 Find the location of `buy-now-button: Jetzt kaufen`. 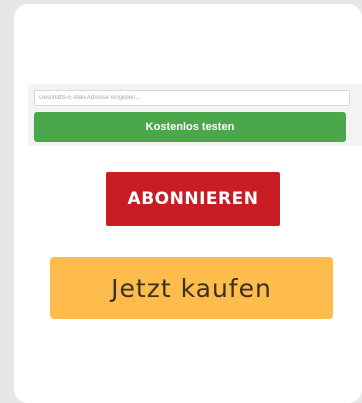

buy-now-button: Jetzt kaufen is located at coordinates (191, 288).